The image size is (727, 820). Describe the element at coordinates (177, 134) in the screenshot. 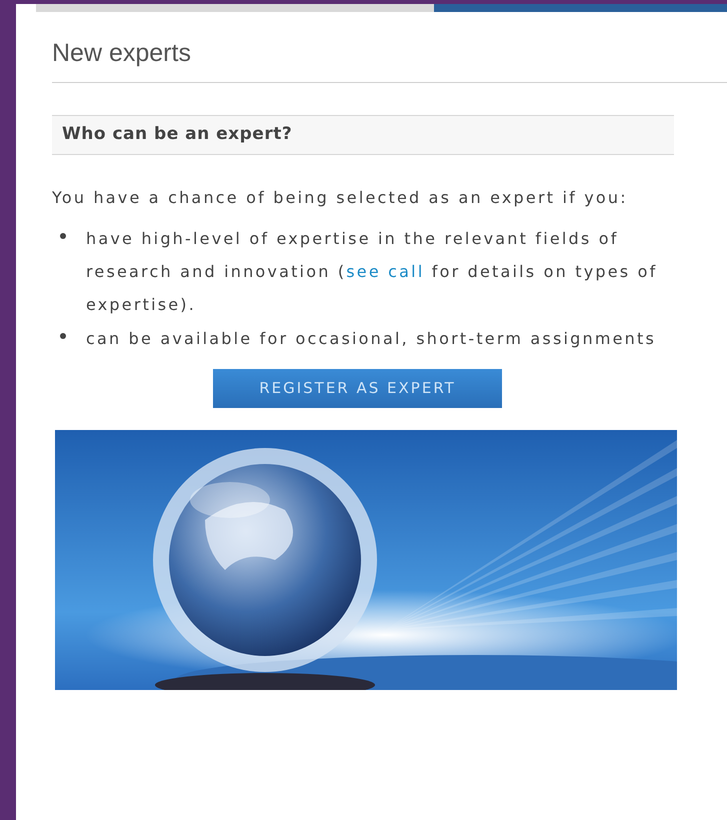

I see `section-heading: Who can be an expert?` at that location.